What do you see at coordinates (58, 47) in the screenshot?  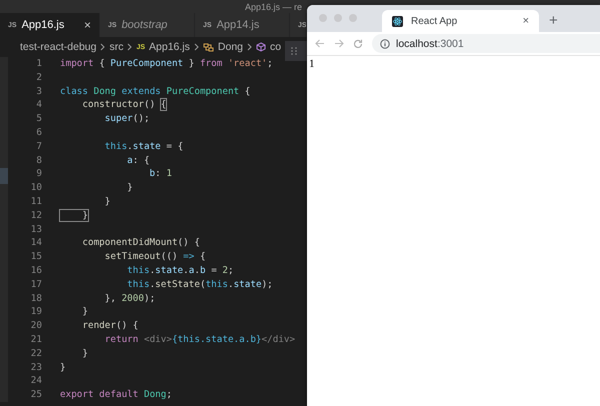 I see `breadcrumb-item: test-react-debug` at bounding box center [58, 47].